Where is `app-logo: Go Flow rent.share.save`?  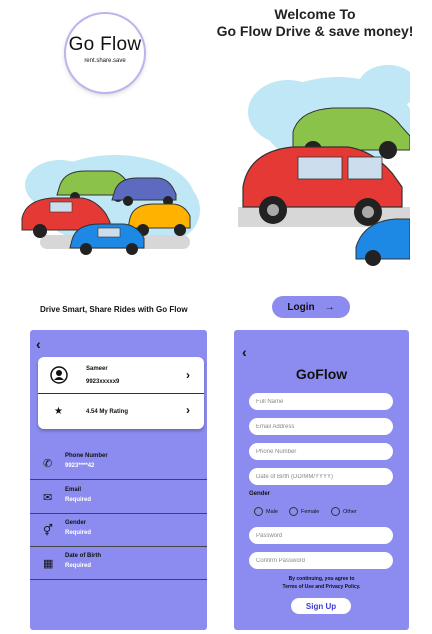 app-logo: Go Flow rent.share.save is located at coordinates (105, 53).